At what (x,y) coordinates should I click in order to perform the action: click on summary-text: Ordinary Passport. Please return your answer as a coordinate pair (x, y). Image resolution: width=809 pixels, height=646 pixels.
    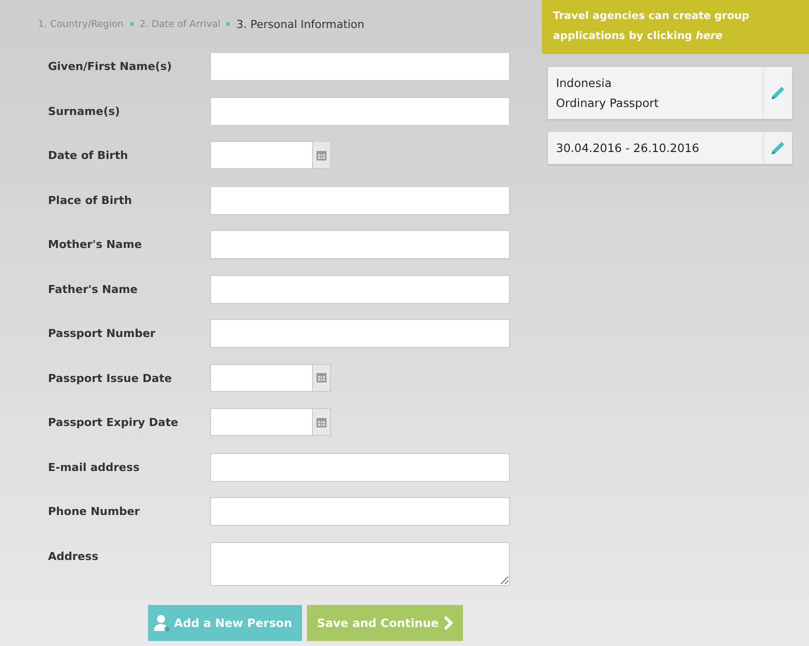
    Looking at the image, I should click on (608, 103).